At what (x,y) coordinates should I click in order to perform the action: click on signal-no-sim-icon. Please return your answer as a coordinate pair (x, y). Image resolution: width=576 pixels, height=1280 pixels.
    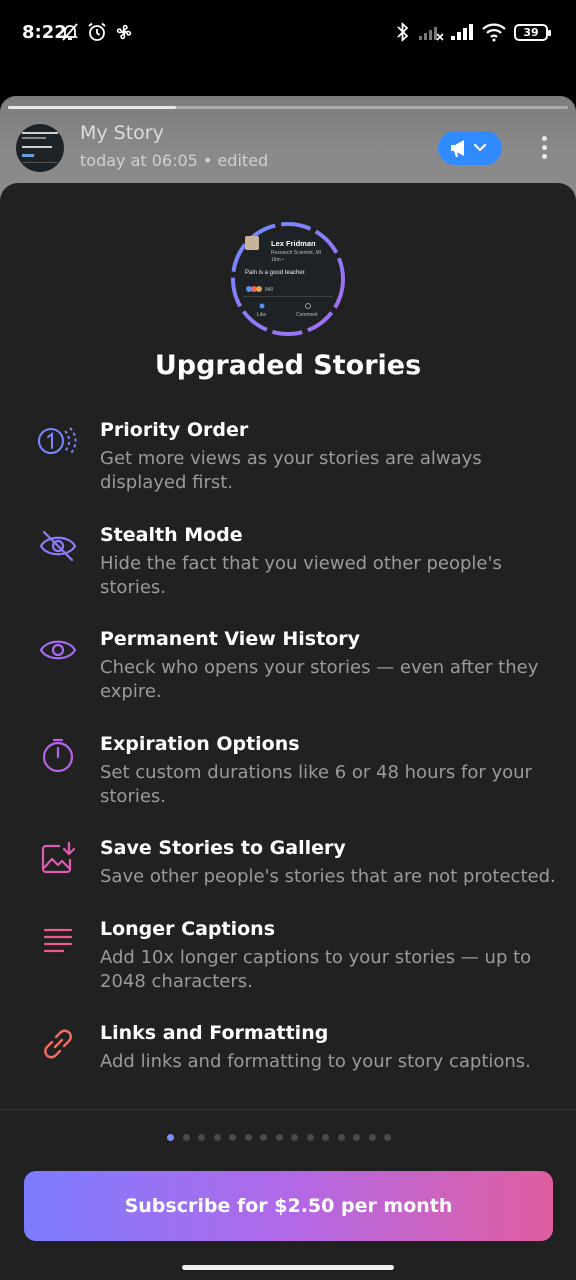
    Looking at the image, I should click on (431, 34).